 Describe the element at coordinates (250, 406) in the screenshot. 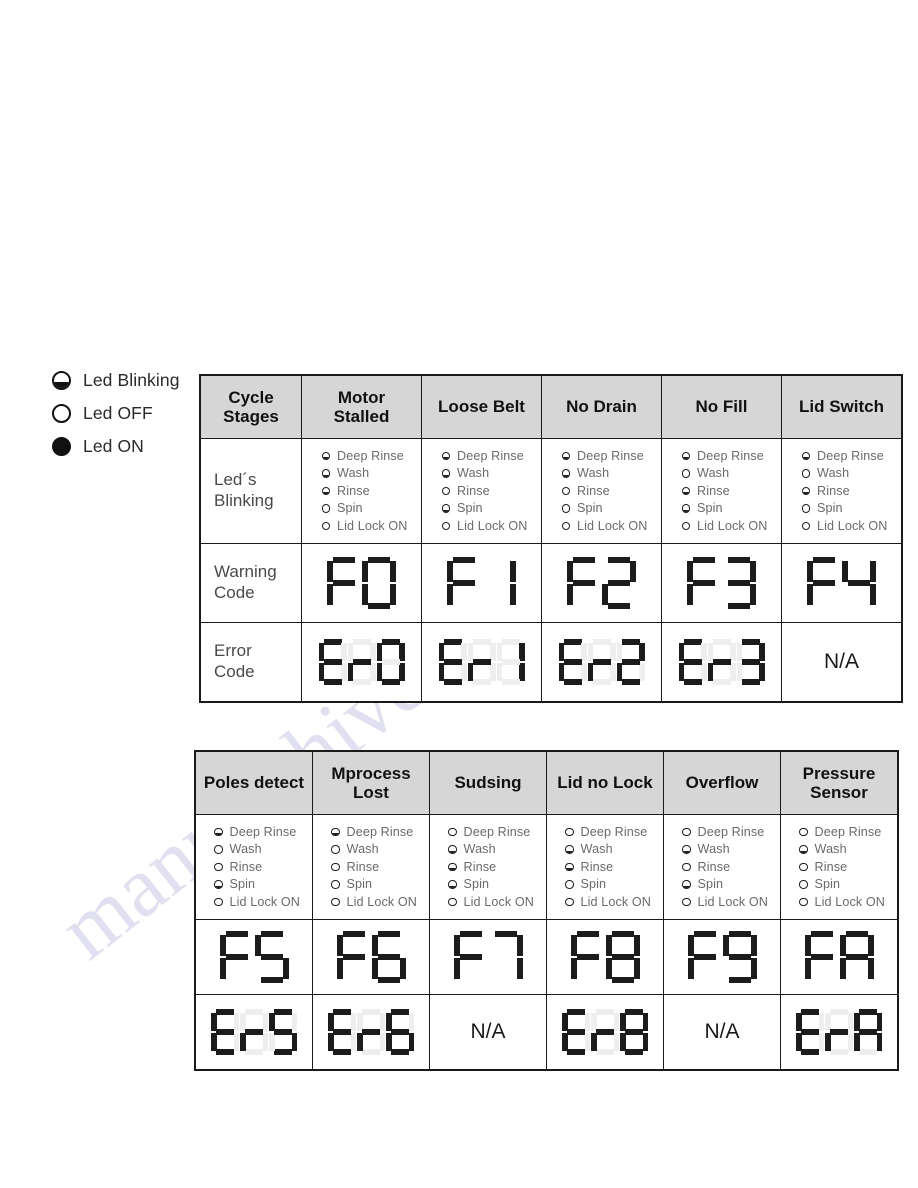

I see `header-cycle-stages: Cycle Stages` at that location.